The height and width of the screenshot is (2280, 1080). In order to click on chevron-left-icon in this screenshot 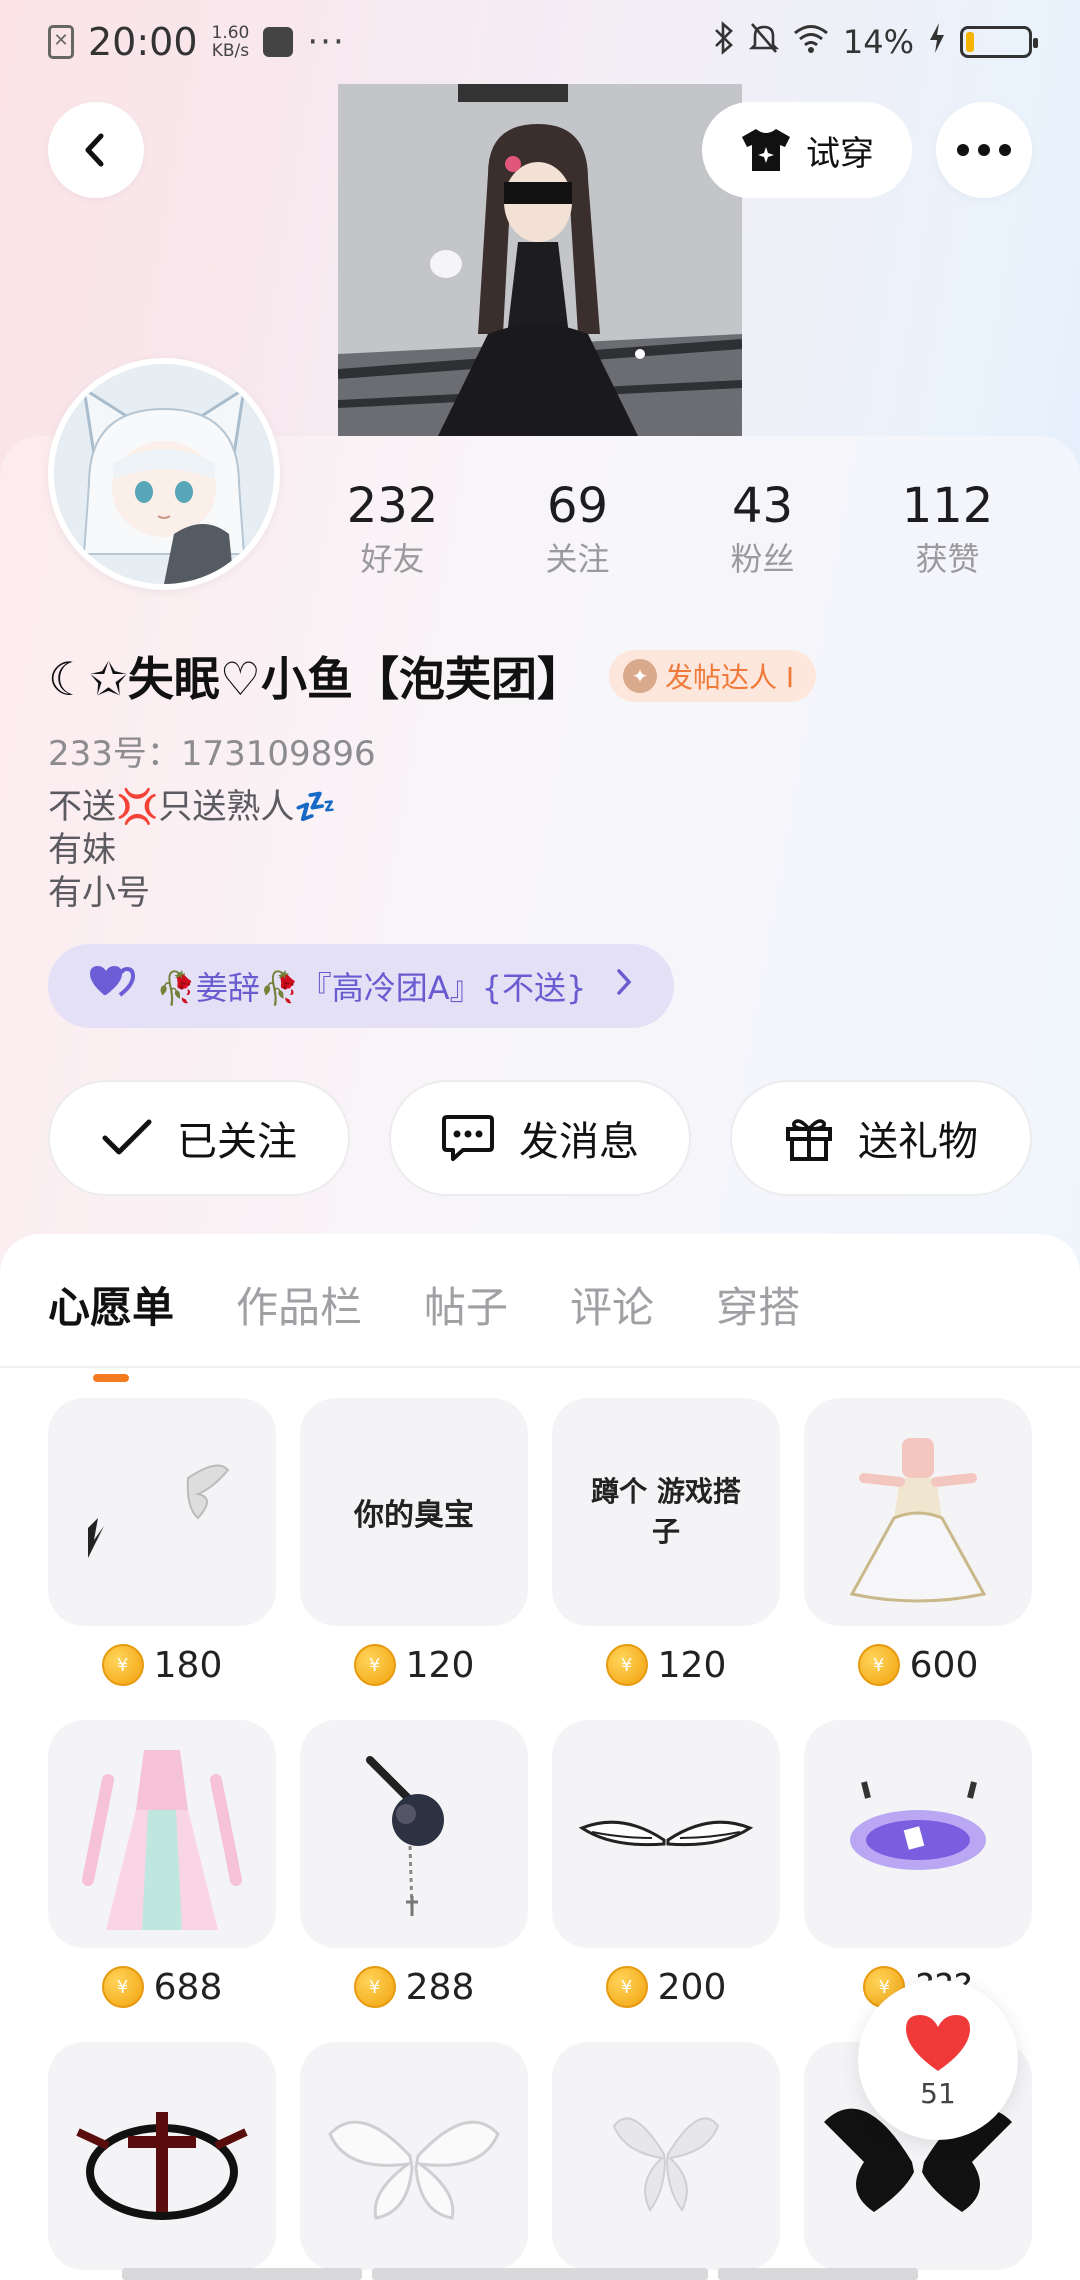, I will do `click(94, 150)`.